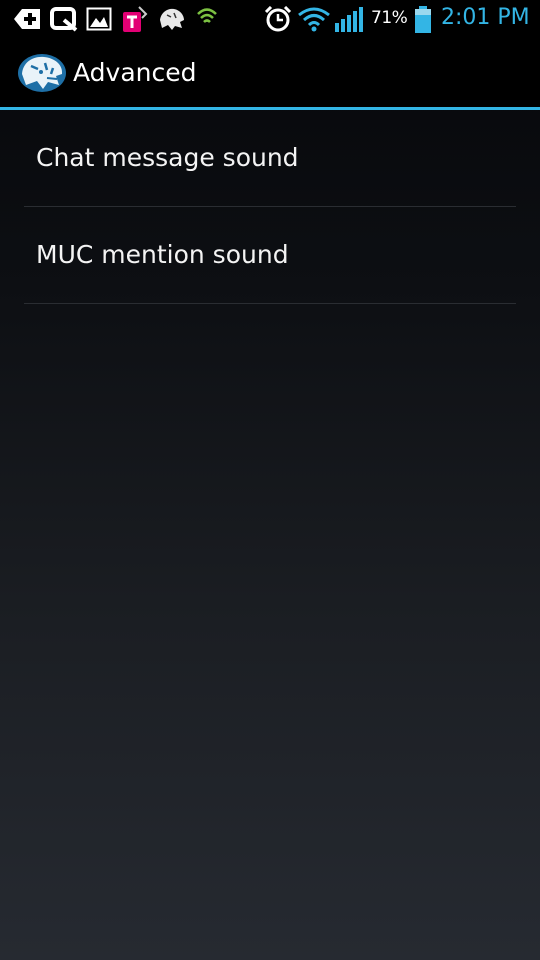  Describe the element at coordinates (27, 19) in the screenshot. I see `add-box-icon` at that location.